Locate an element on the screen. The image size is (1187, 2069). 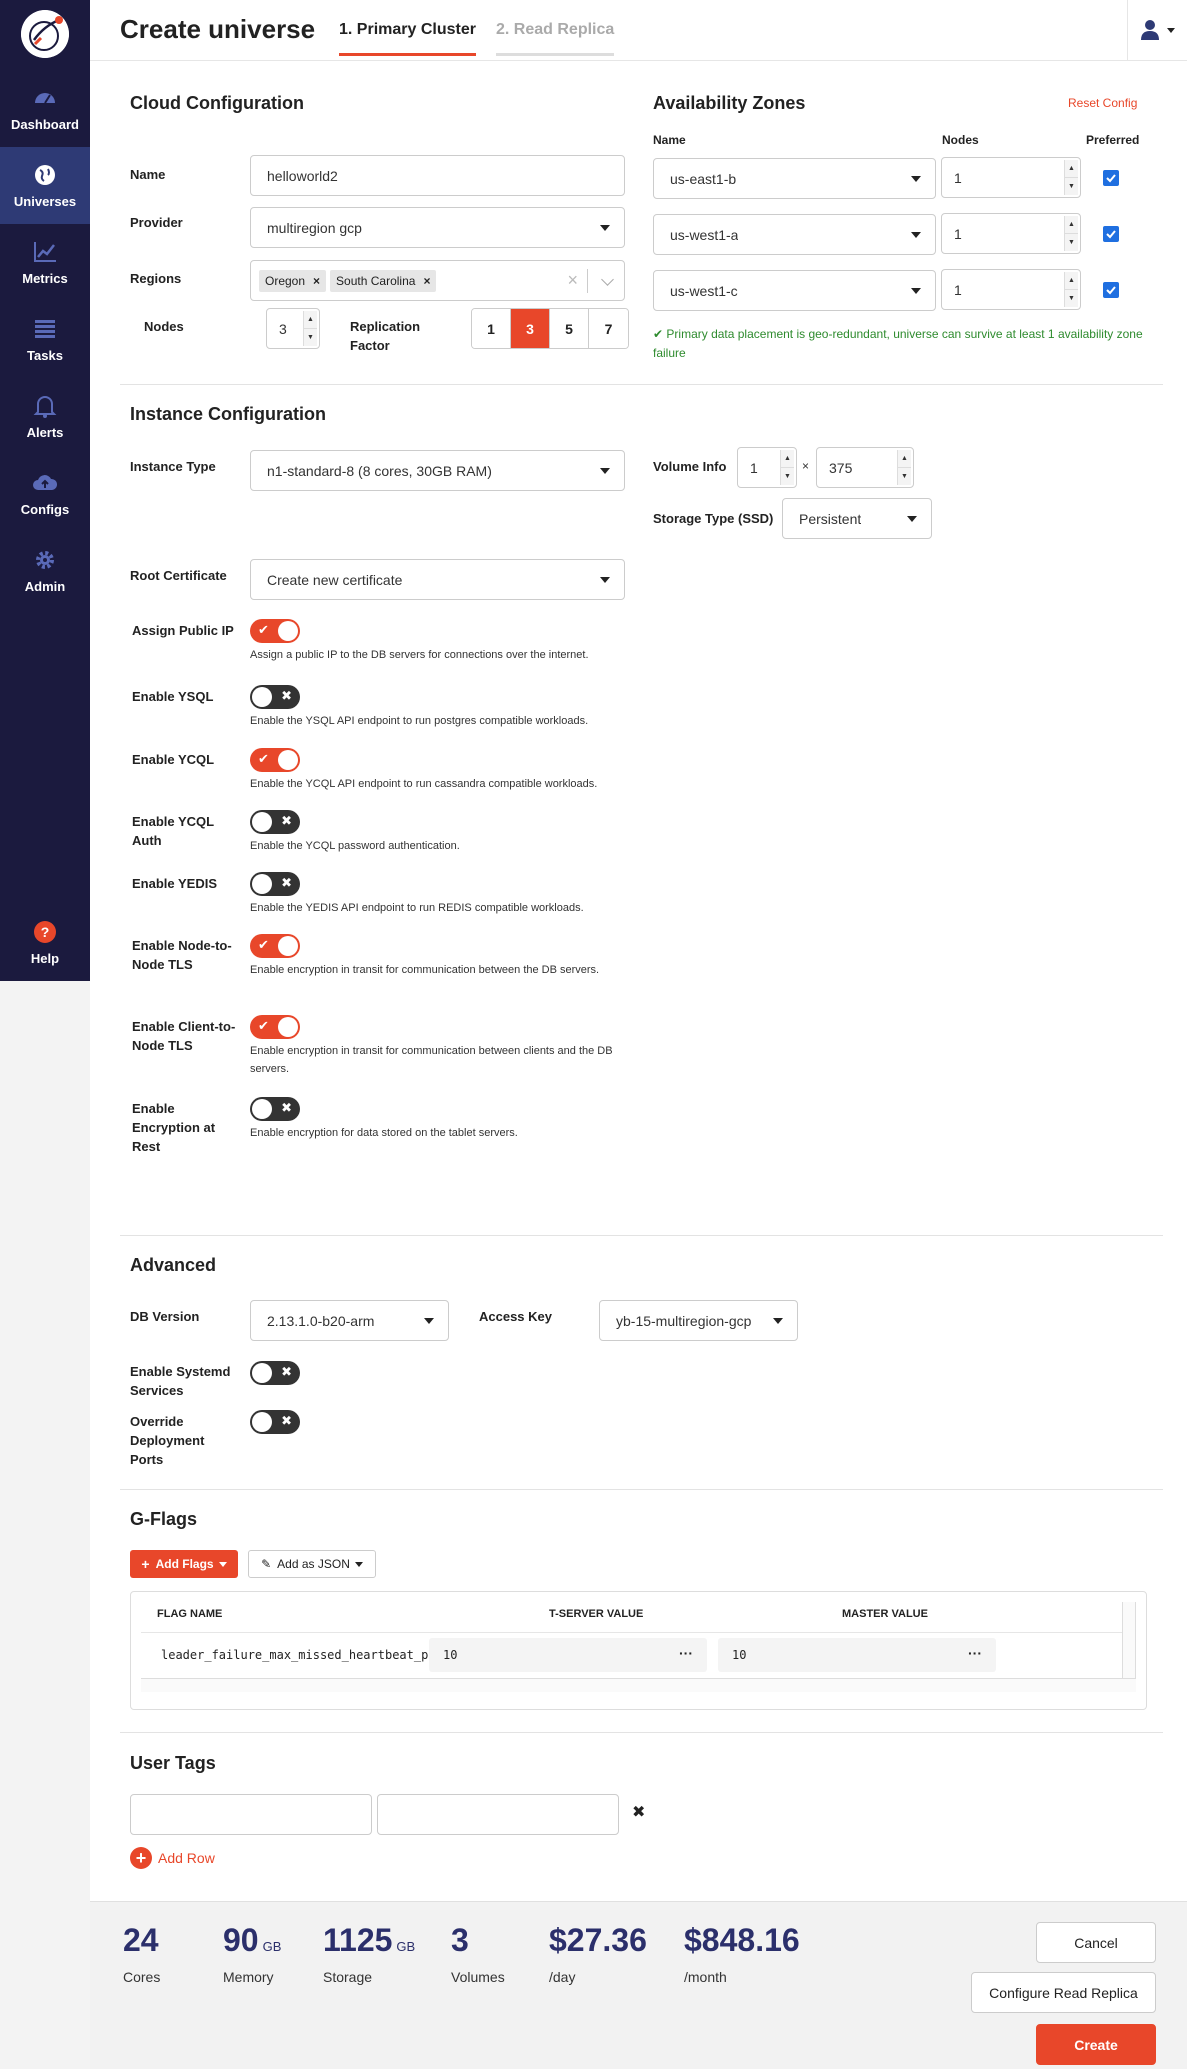
name-input: helloworld2 is located at coordinates (437, 175).